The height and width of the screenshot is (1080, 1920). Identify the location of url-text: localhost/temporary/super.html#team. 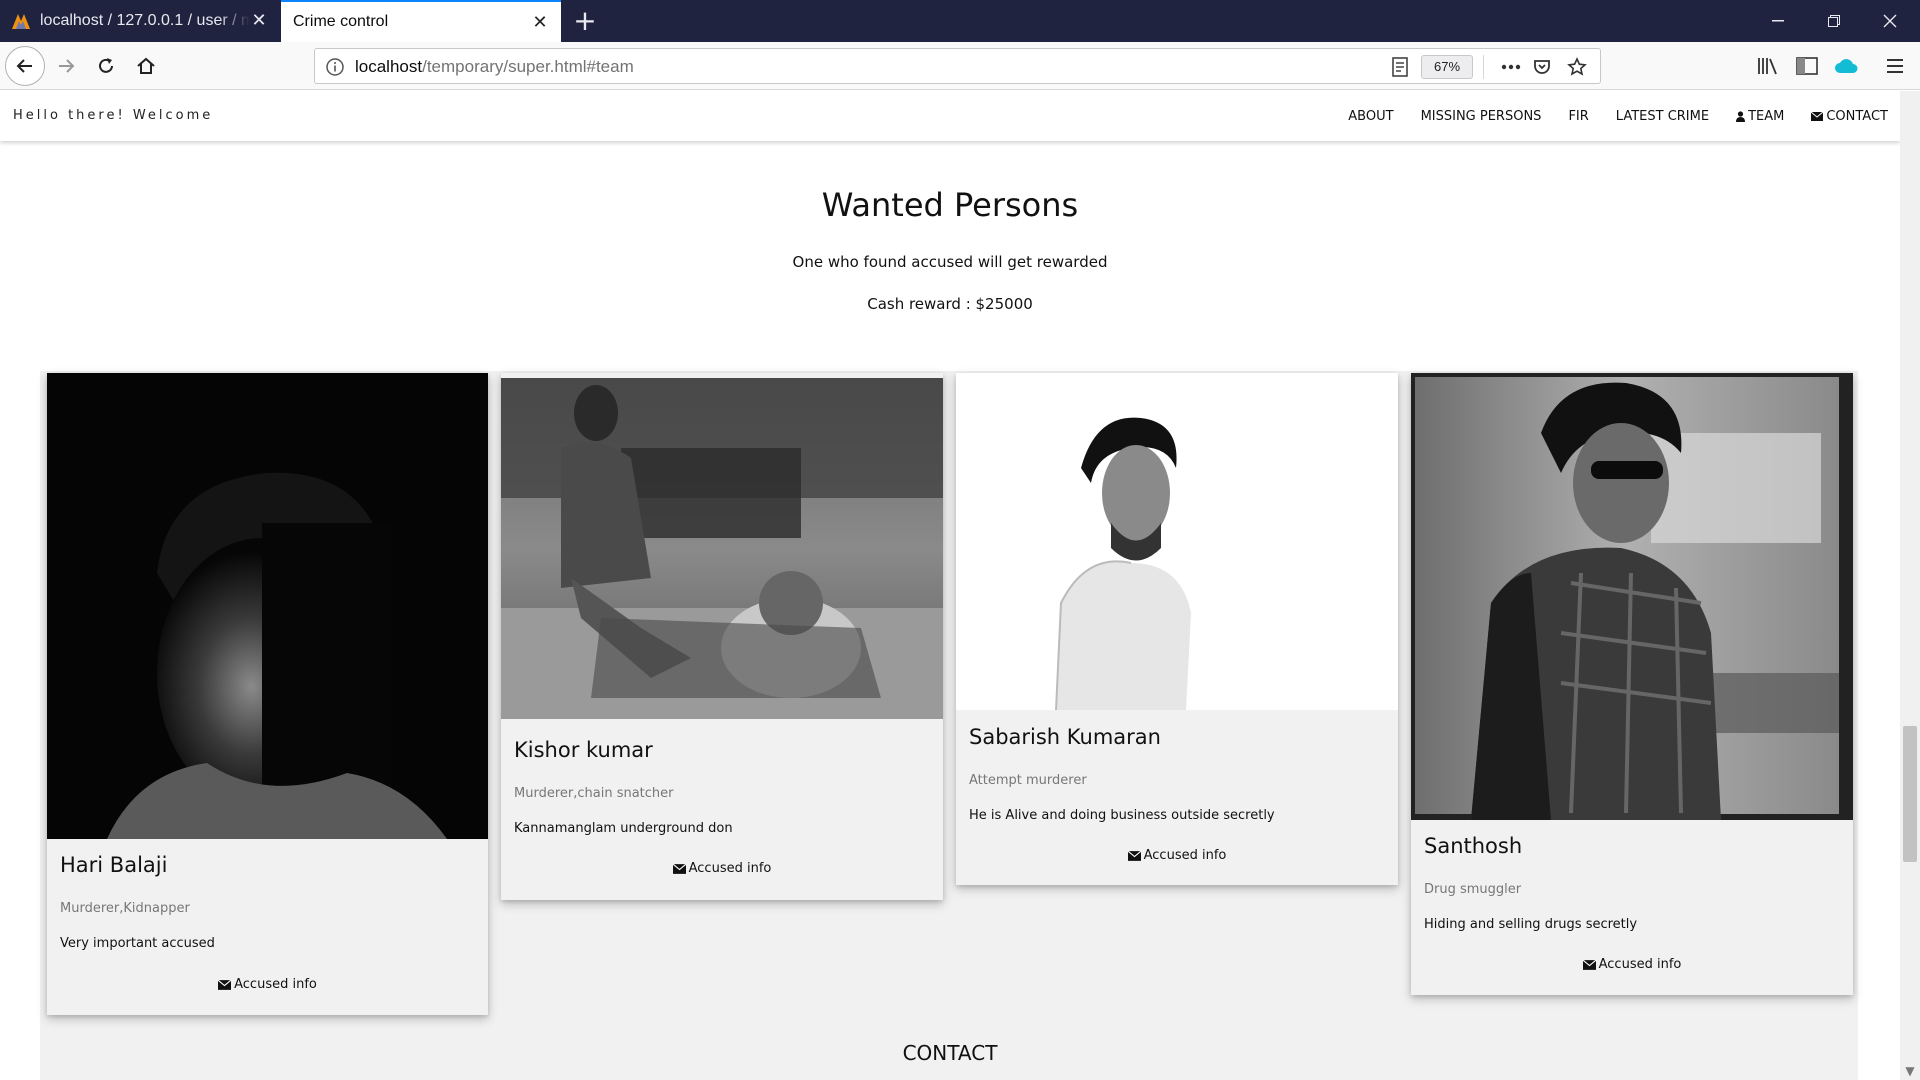
(494, 67).